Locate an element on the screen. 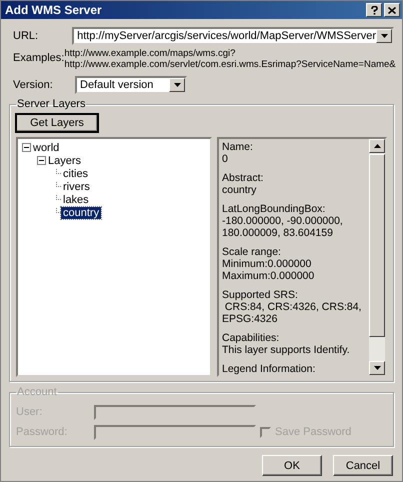 The image size is (403, 482). get-layers-button: Get Layers is located at coordinates (57, 123).